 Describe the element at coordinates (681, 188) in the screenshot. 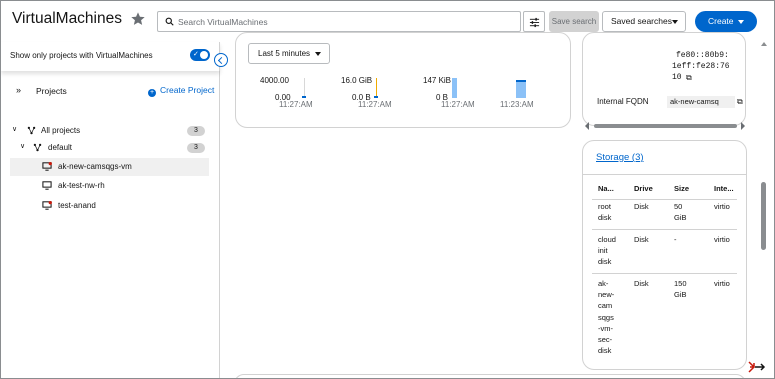

I see `column-header-size: Size` at that location.